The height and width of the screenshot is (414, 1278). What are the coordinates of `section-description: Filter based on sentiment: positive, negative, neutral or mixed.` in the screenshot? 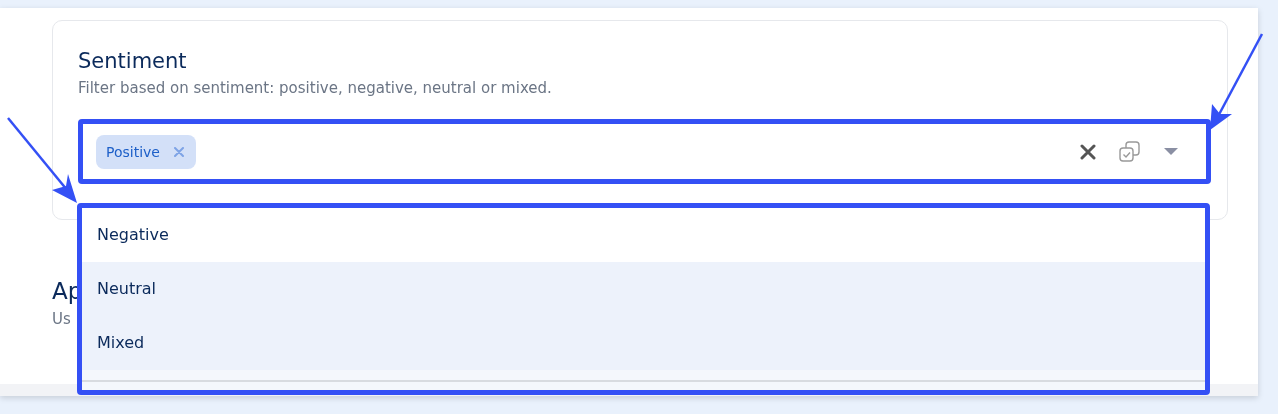 It's located at (315, 88).